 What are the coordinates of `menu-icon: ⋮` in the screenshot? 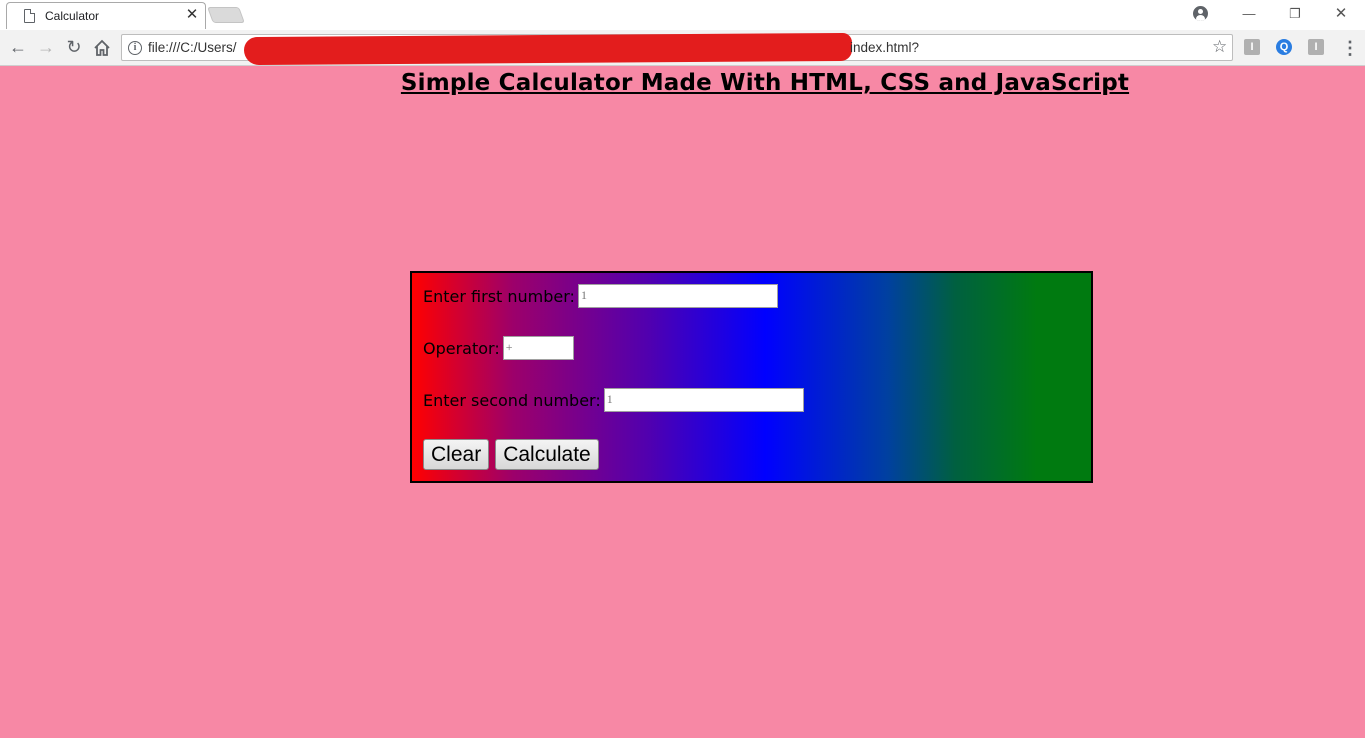 It's located at (1350, 48).